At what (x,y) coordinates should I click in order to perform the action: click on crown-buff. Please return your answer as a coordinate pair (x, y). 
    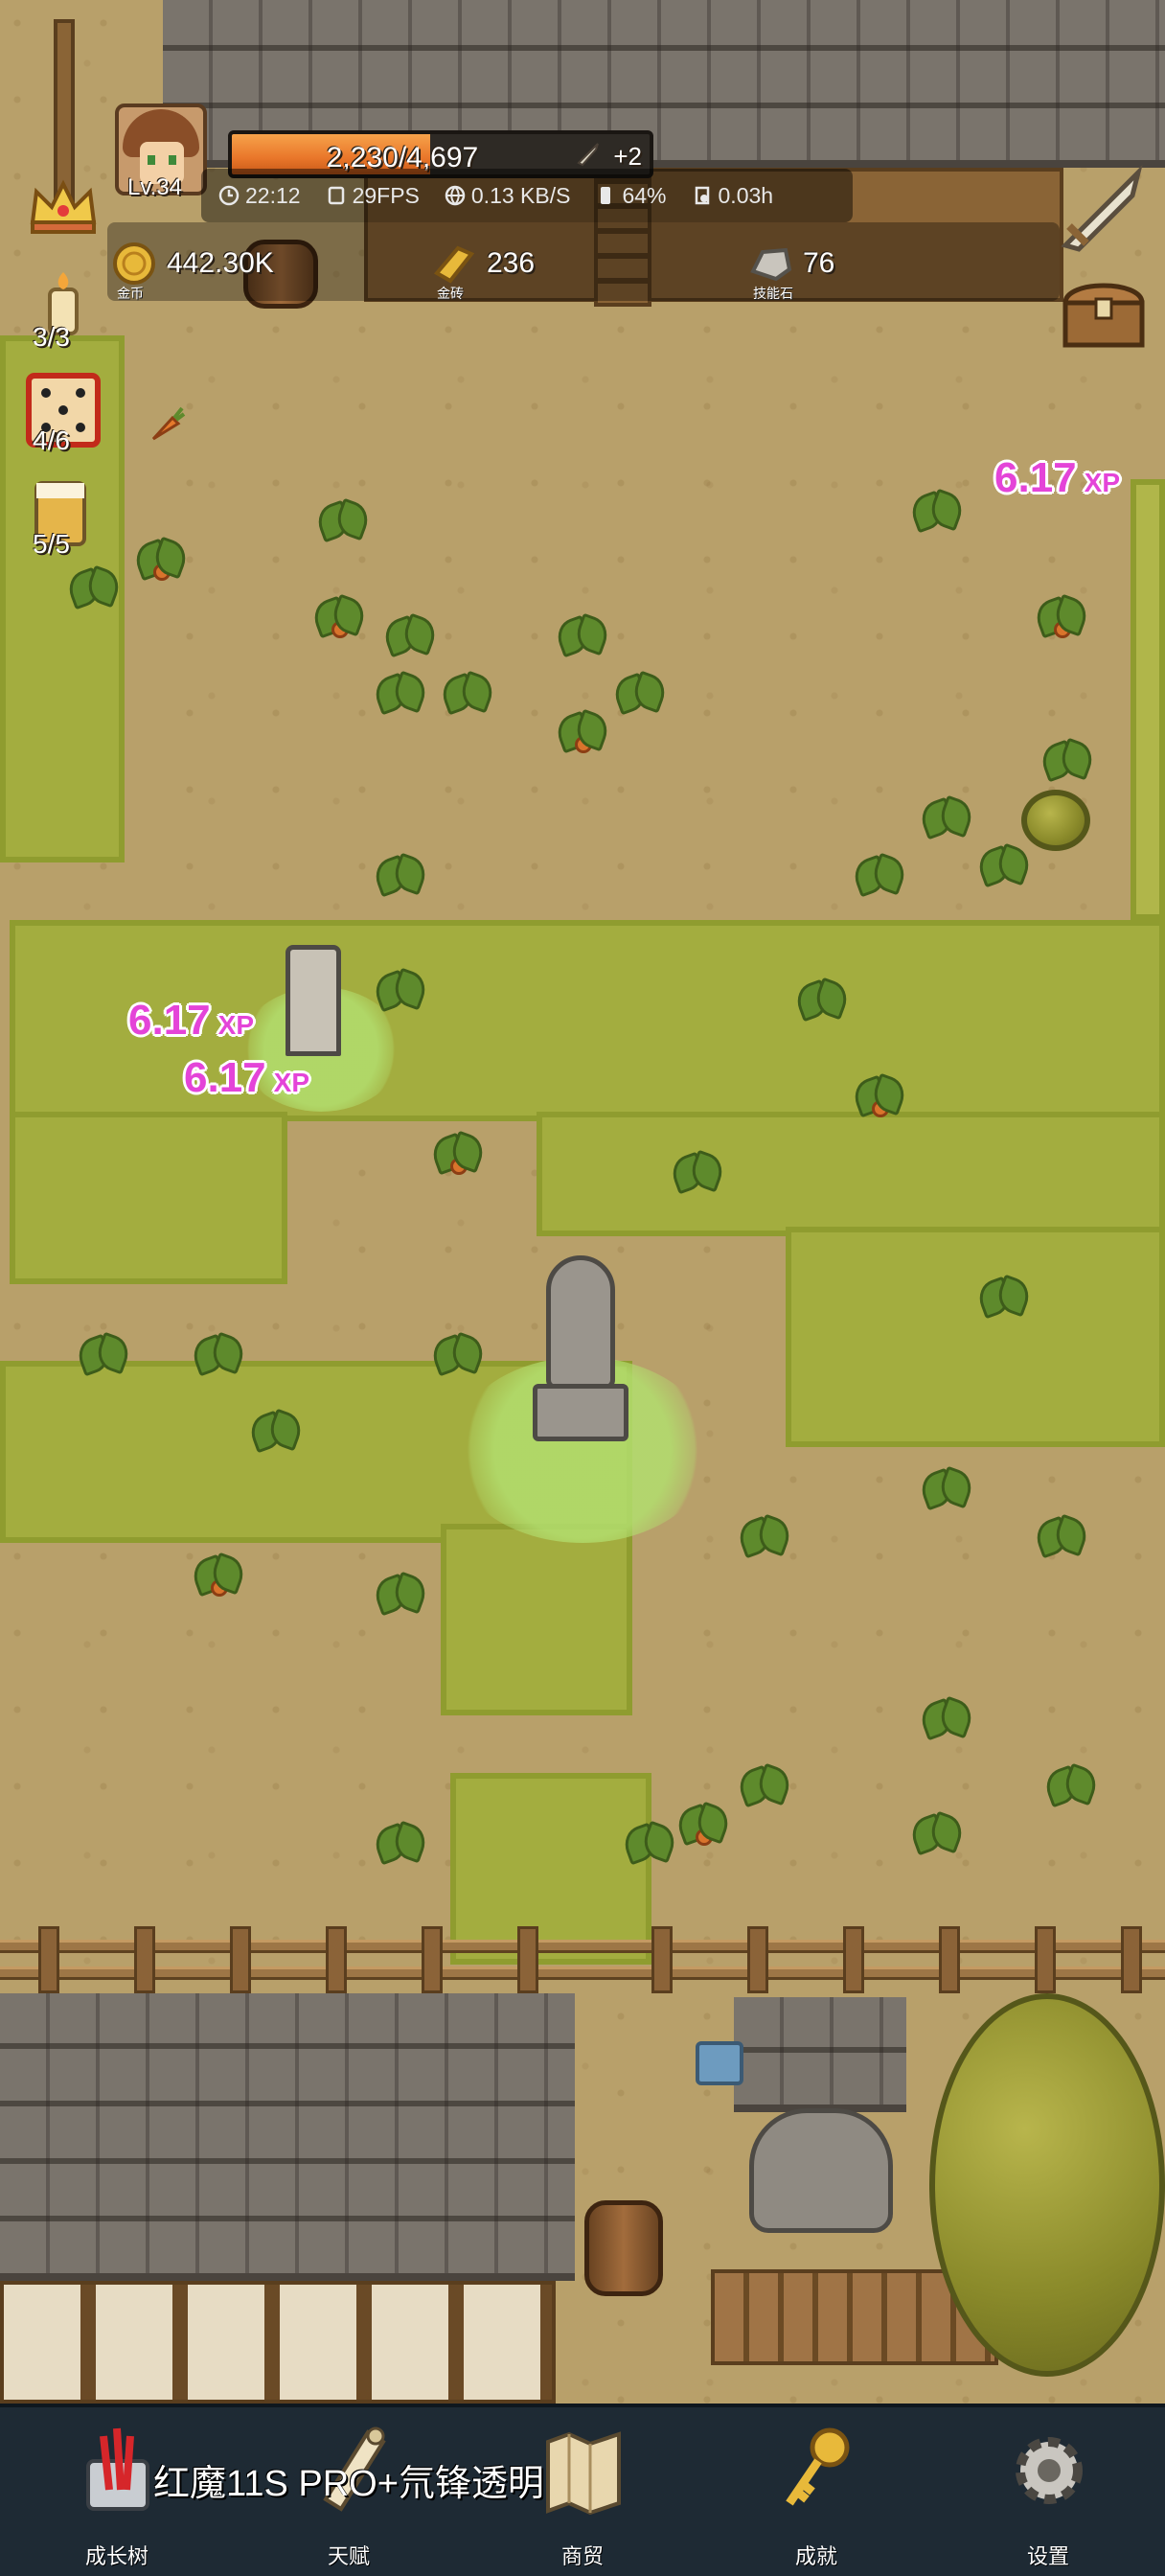
    Looking at the image, I should click on (64, 207).